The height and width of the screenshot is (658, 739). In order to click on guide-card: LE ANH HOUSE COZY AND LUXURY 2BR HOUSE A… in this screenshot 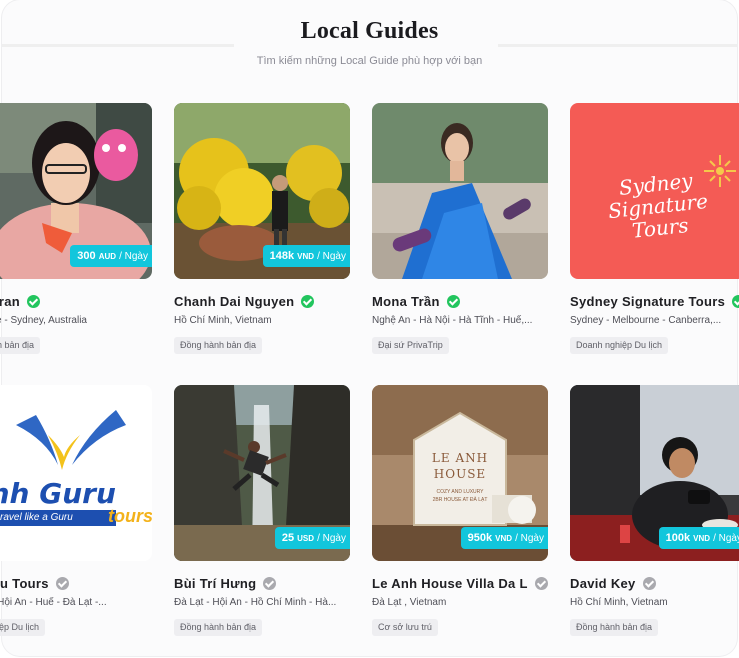, I will do `click(460, 510)`.